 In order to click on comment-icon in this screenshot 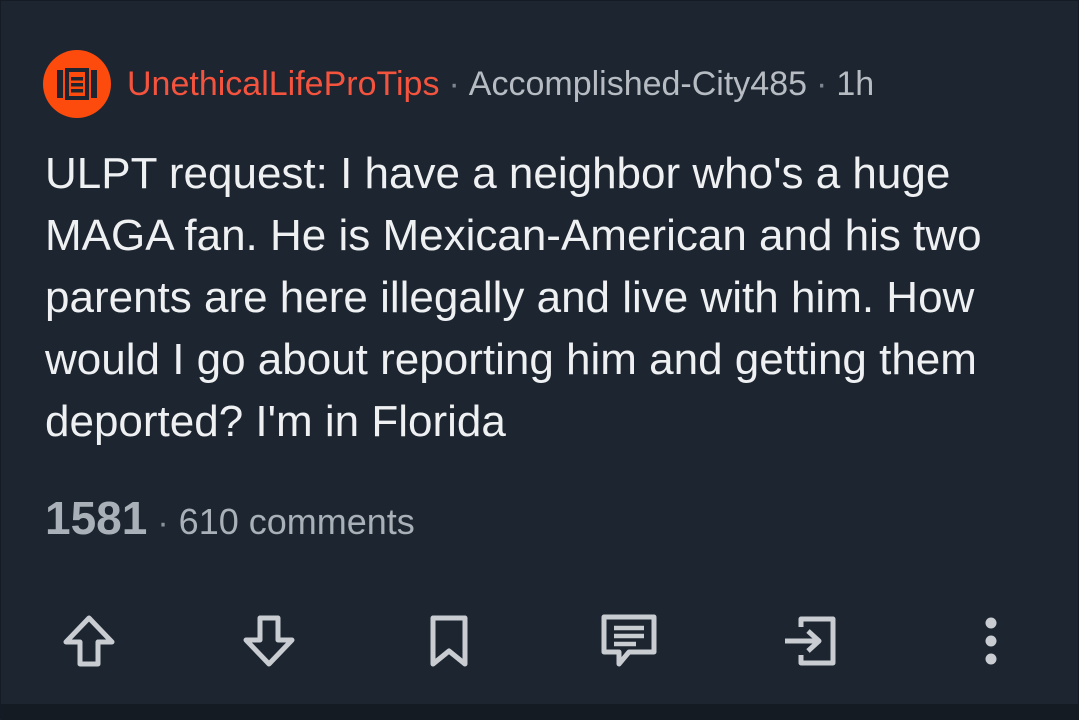, I will do `click(629, 640)`.